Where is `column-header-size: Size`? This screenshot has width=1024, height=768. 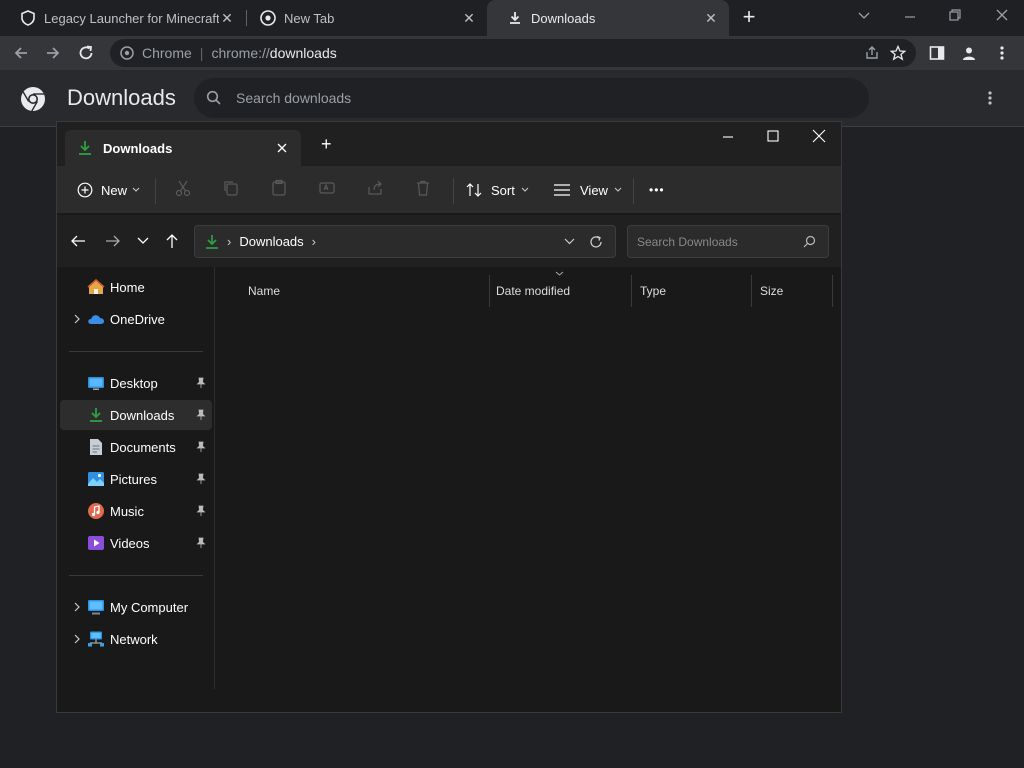
column-header-size: Size is located at coordinates (792, 291).